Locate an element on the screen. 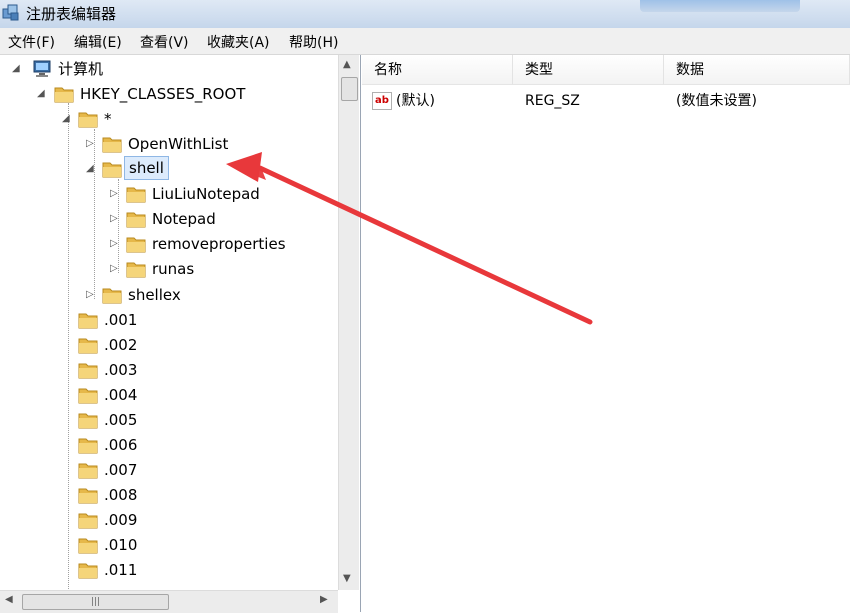 Image resolution: width=850 pixels, height=613 pixels. tree-item-ext: .003 is located at coordinates (165, 370).